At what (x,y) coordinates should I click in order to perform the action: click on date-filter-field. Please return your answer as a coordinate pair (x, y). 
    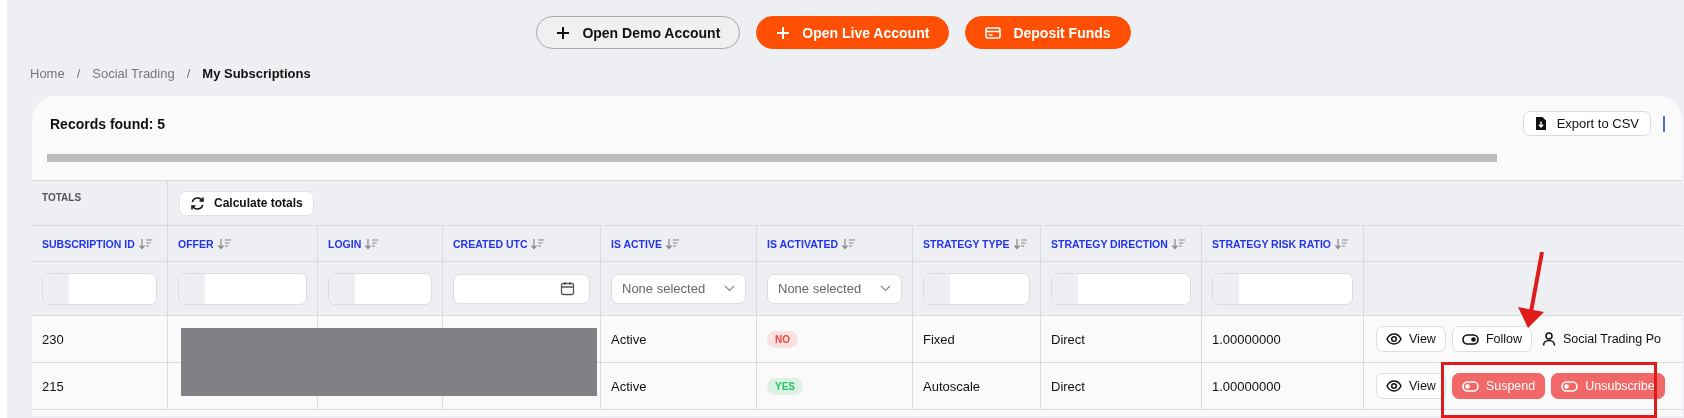
    Looking at the image, I should click on (521, 288).